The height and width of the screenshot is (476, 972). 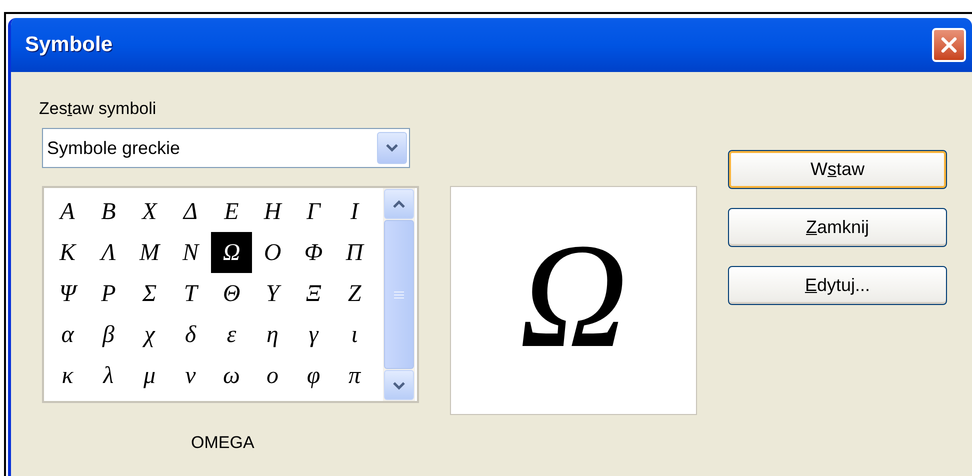 I want to click on close-icon, so click(x=949, y=45).